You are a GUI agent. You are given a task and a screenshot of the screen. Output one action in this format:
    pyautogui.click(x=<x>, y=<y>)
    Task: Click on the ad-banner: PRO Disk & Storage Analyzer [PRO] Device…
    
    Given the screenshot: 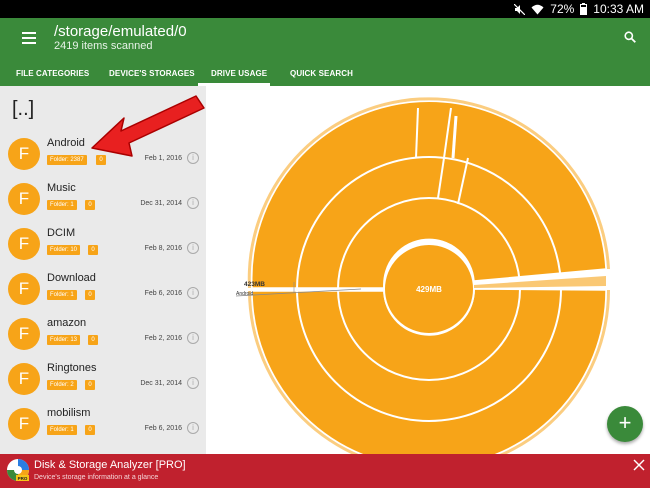 What is the action you would take?
    pyautogui.click(x=325, y=471)
    